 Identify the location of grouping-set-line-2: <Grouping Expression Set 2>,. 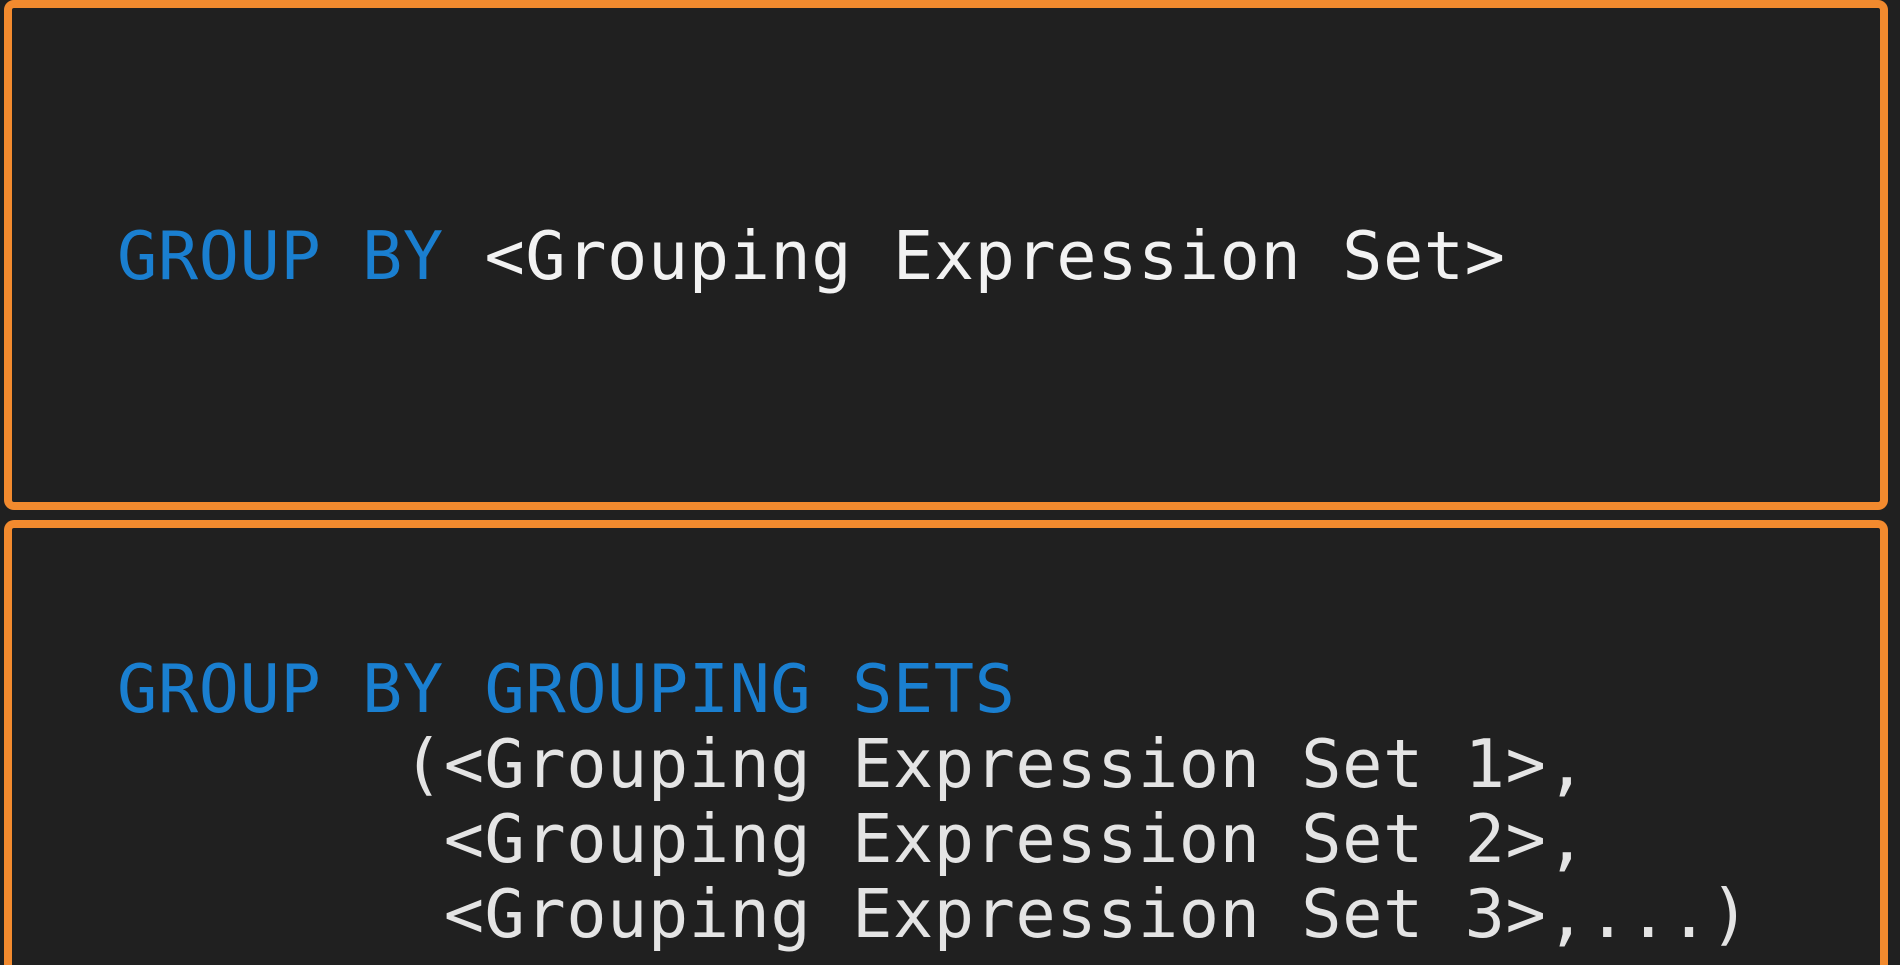
(852, 839).